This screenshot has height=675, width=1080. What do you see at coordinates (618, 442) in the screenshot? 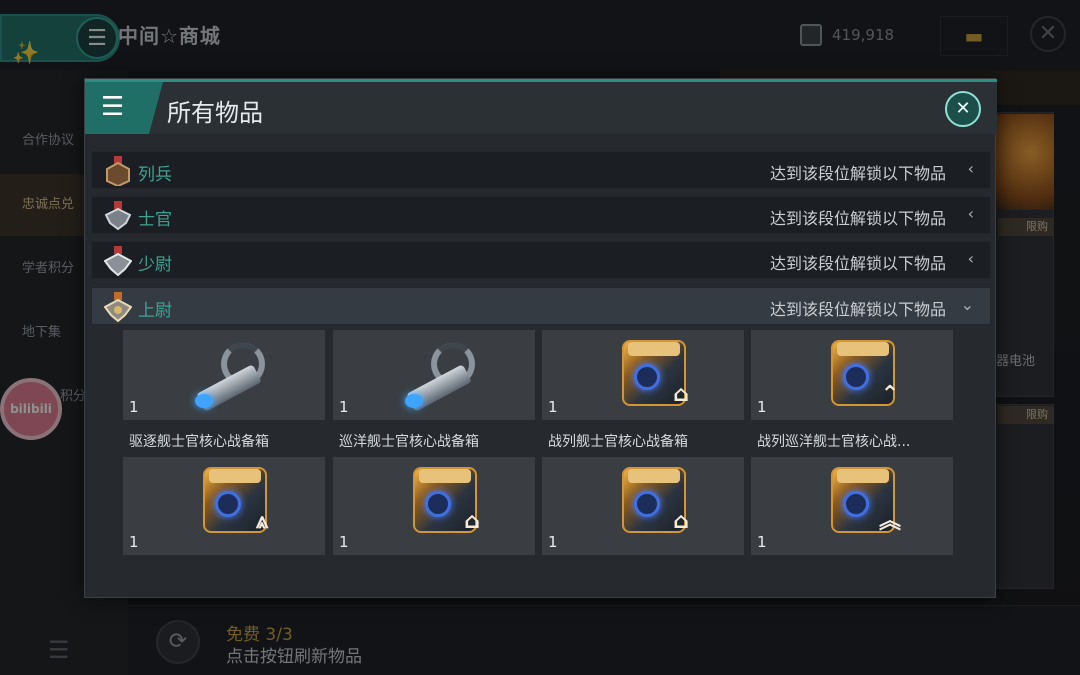
I see `item-name: 战列舰士官核心战备箱` at bounding box center [618, 442].